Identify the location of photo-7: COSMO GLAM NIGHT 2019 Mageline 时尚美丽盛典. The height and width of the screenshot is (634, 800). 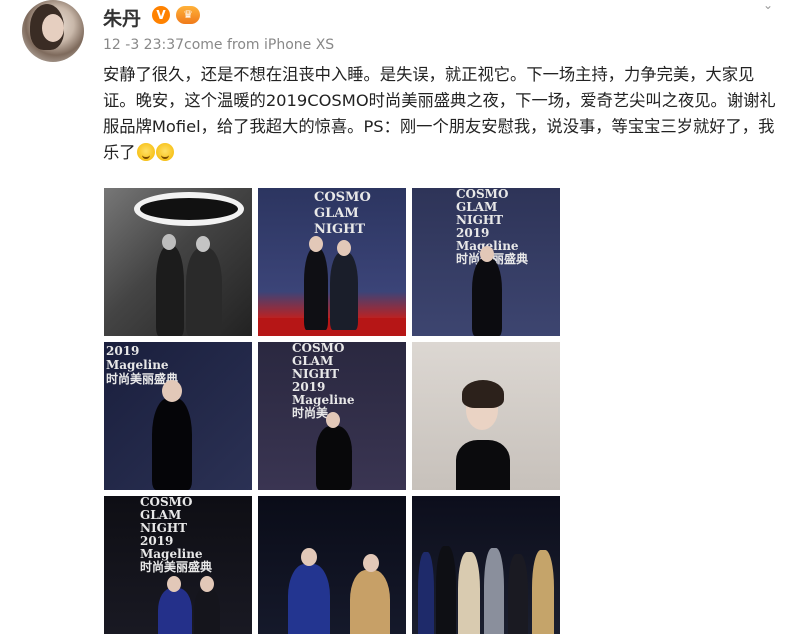
(178, 565).